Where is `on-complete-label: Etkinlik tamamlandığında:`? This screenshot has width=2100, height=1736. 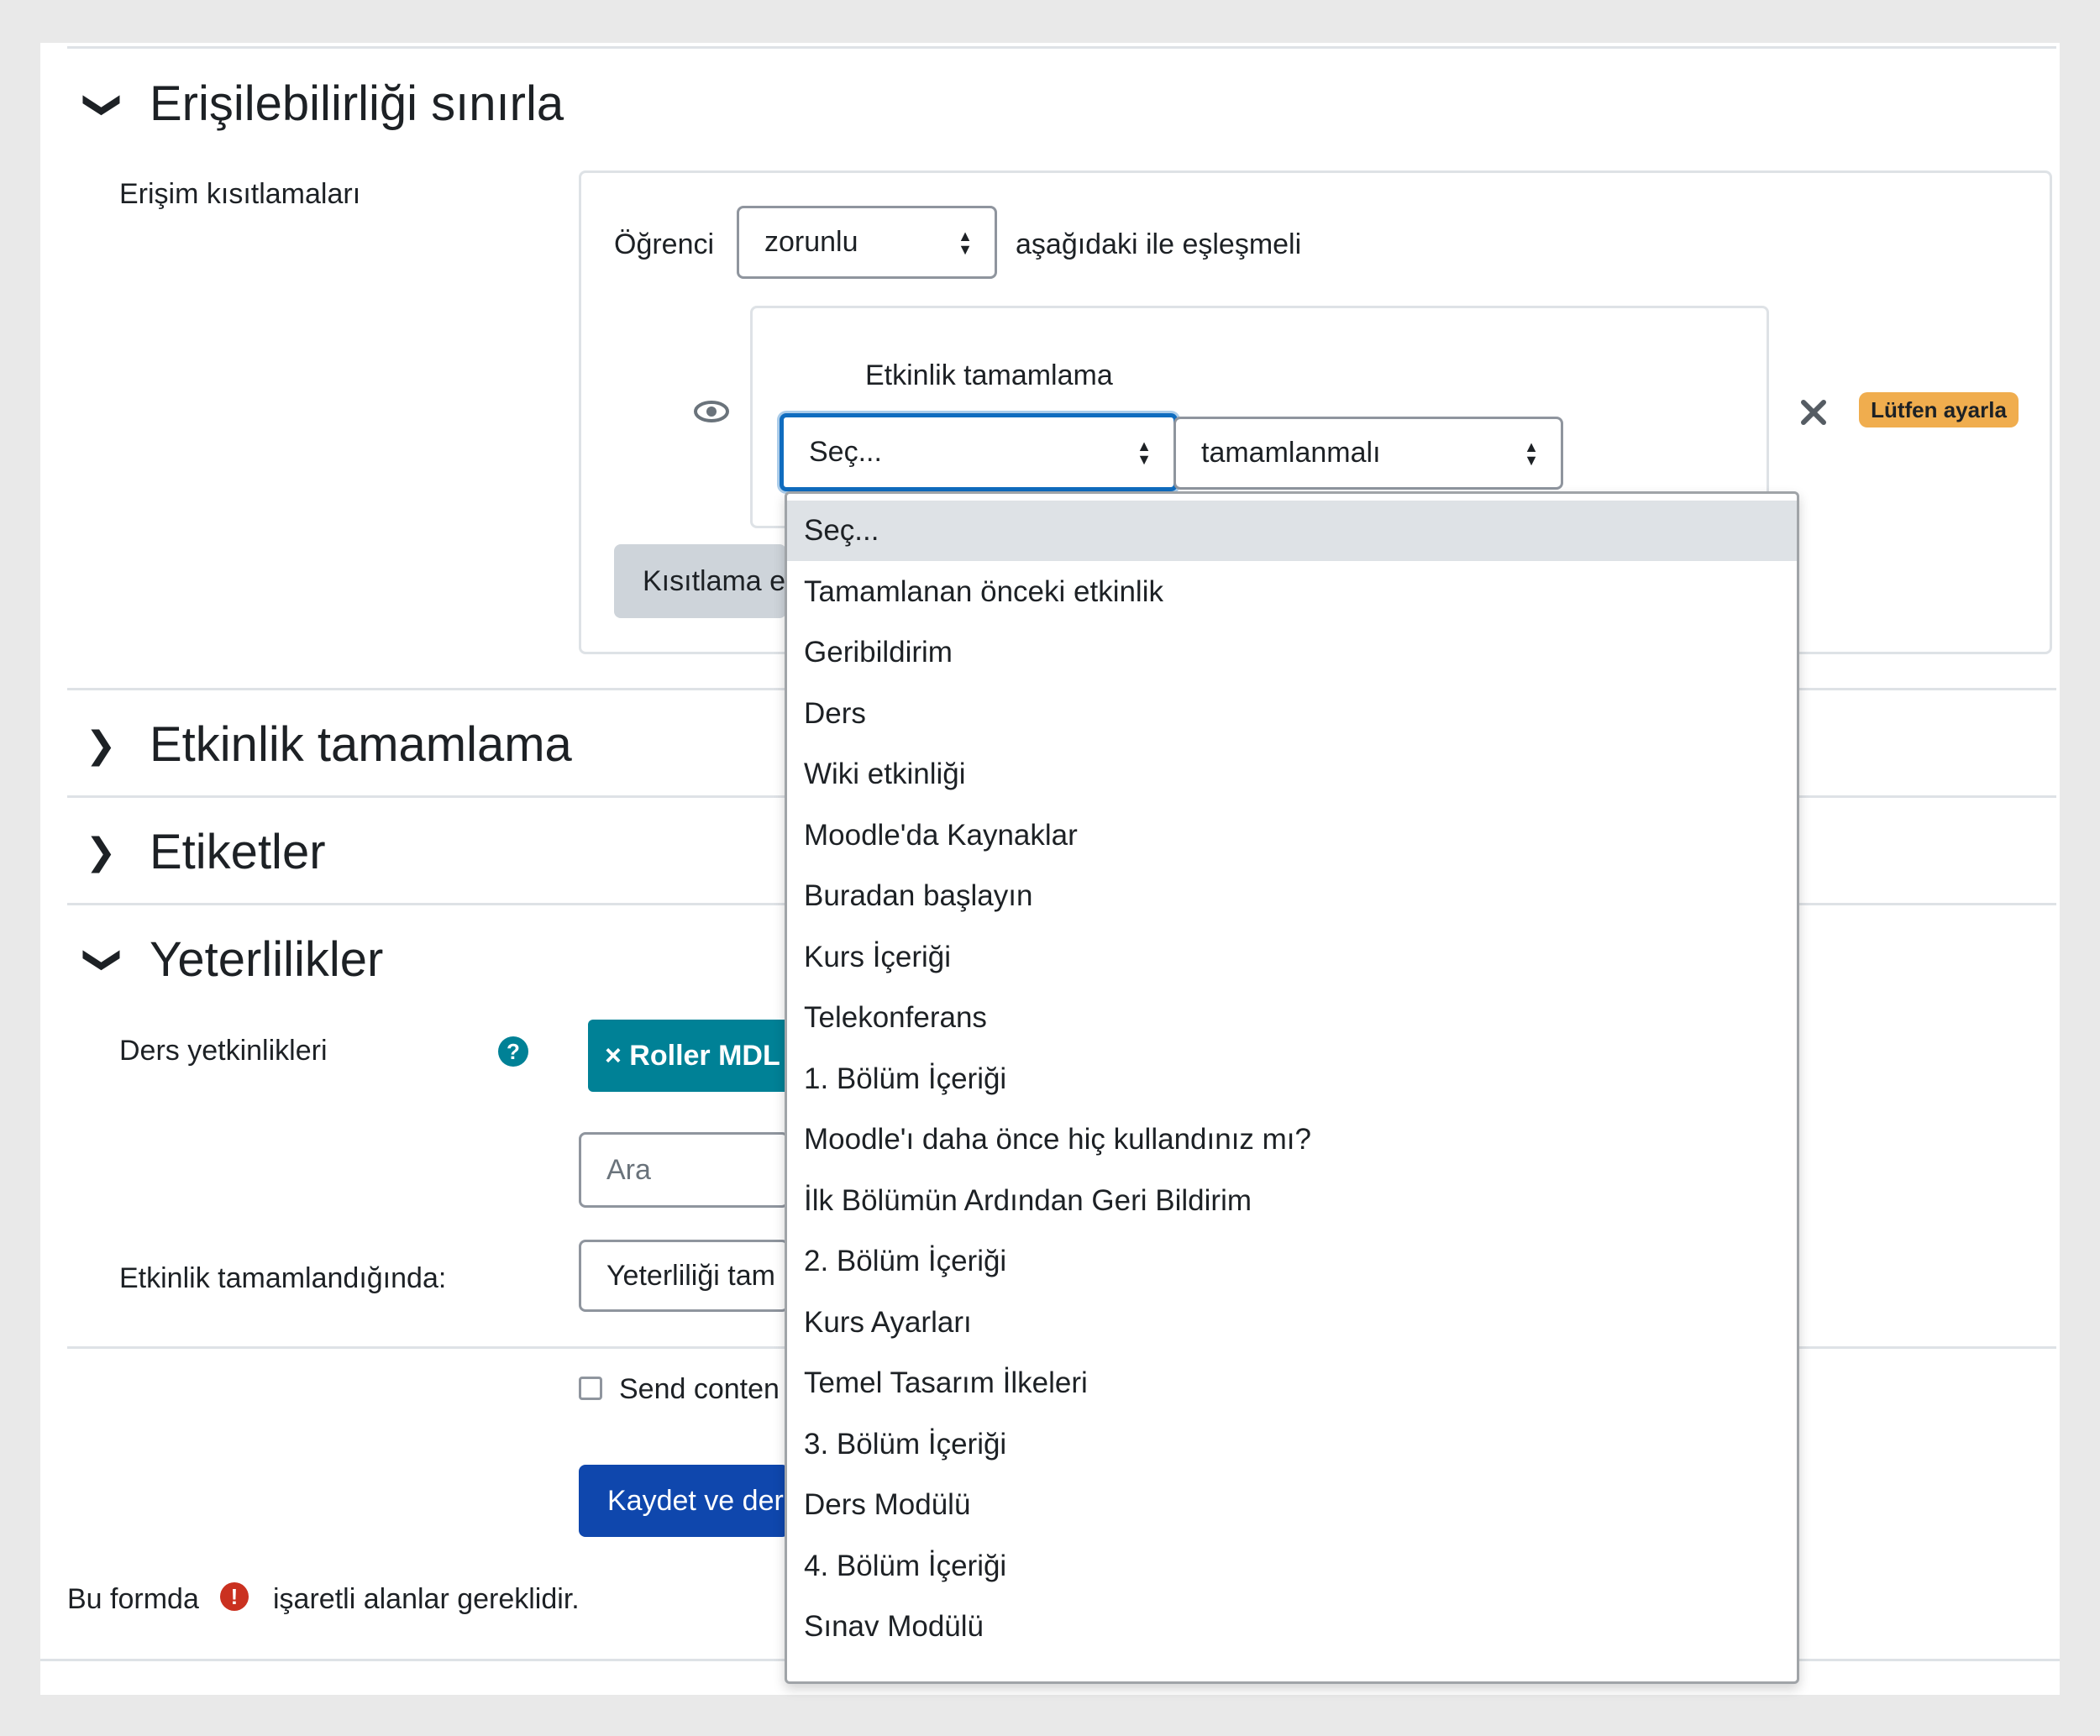
on-complete-label: Etkinlik tamamlandığında: is located at coordinates (283, 1278).